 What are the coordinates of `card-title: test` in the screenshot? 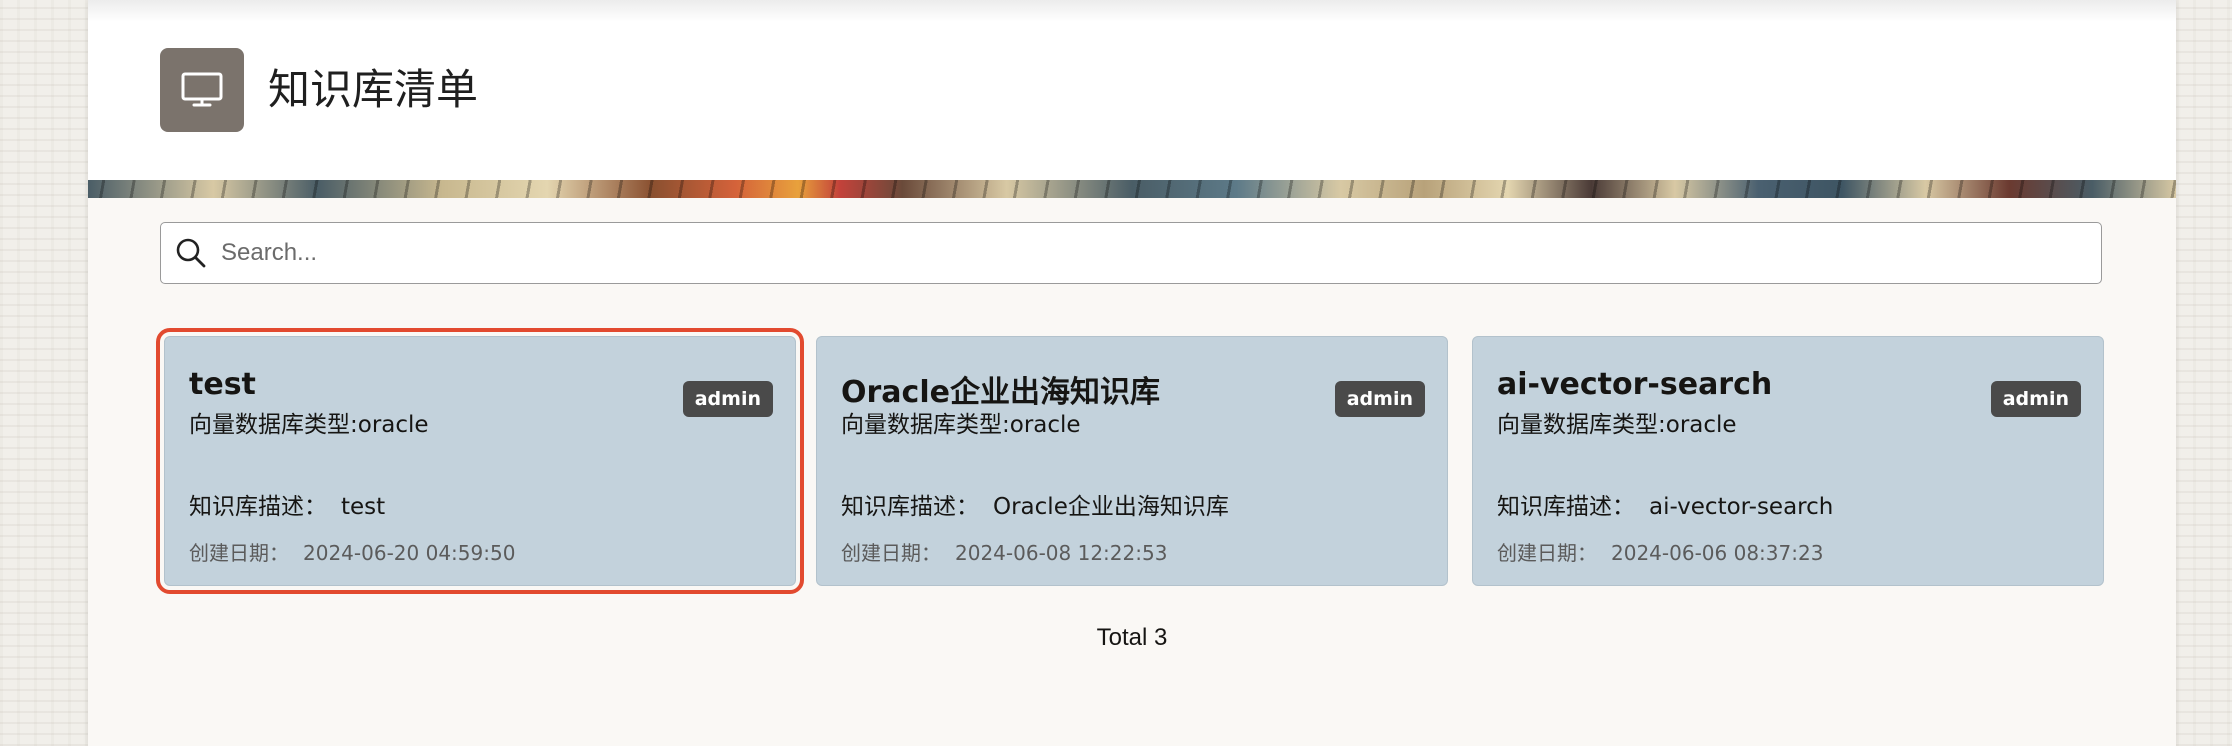 It's located at (222, 384).